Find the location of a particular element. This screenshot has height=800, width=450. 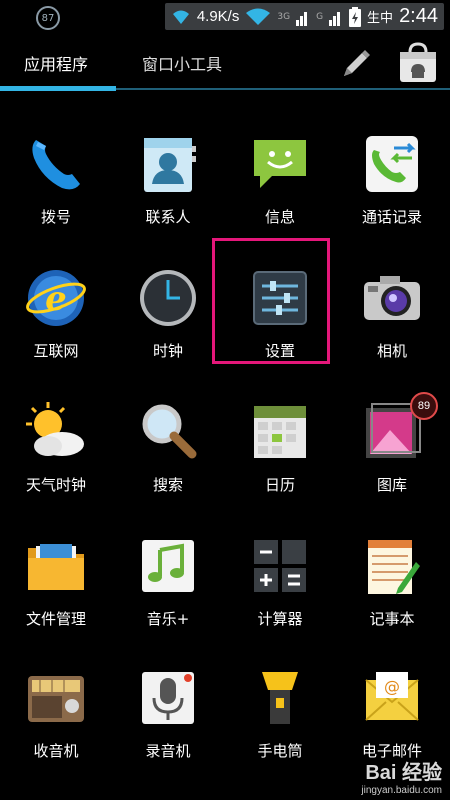

app-label: 互联网 is located at coordinates (56, 351).